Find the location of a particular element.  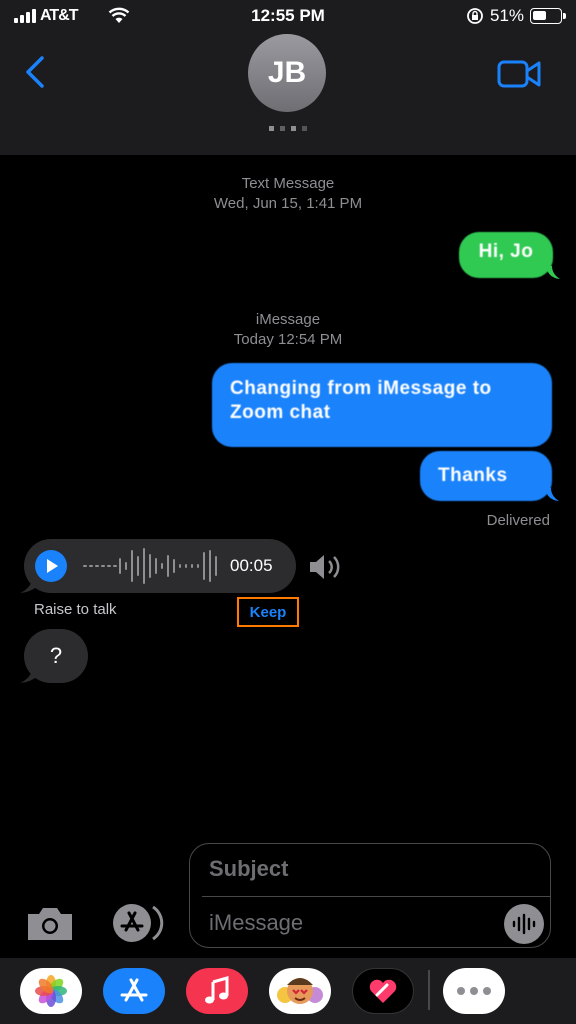

music-note-icon is located at coordinates (217, 990).